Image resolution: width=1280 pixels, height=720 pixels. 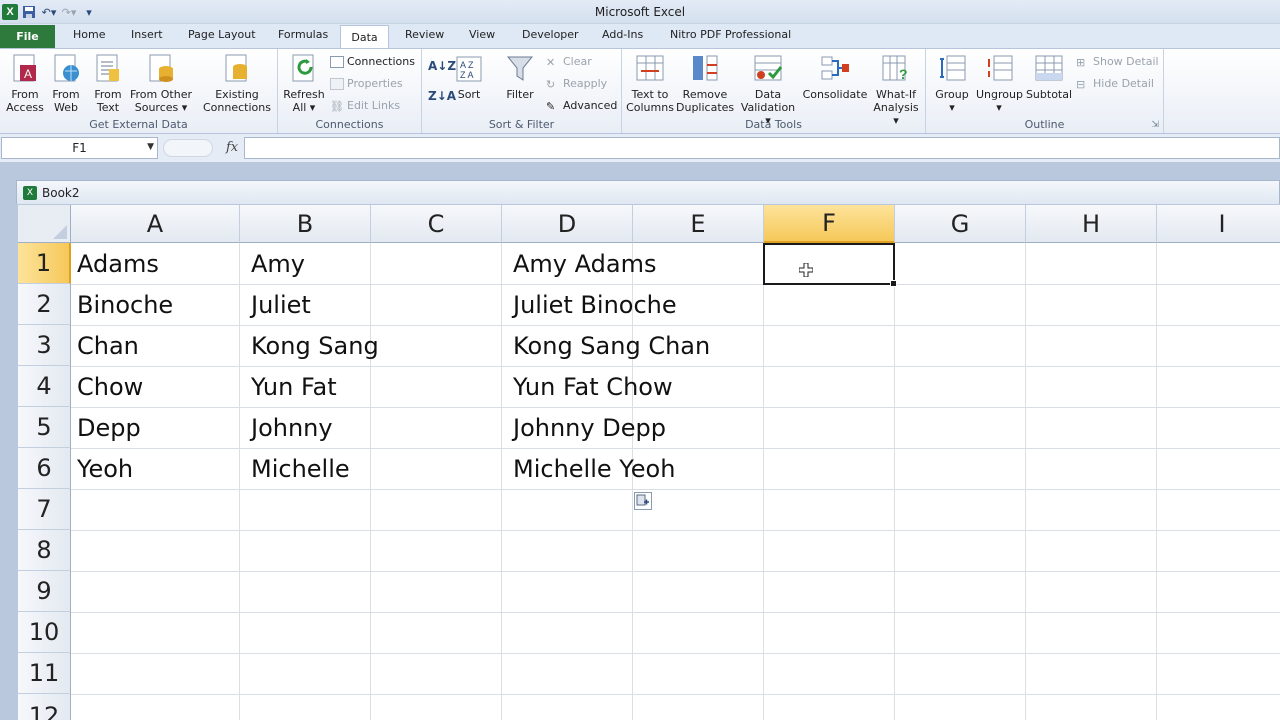 What do you see at coordinates (640, 12) in the screenshot?
I see `window-title: Microsoft Excel` at bounding box center [640, 12].